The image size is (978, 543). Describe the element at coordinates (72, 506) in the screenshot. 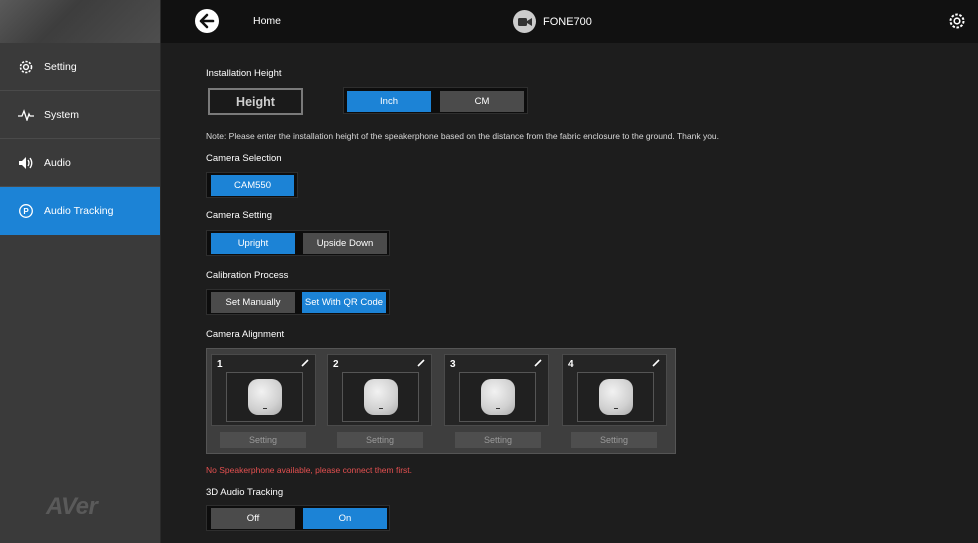

I see `brand-logo: AVer` at that location.